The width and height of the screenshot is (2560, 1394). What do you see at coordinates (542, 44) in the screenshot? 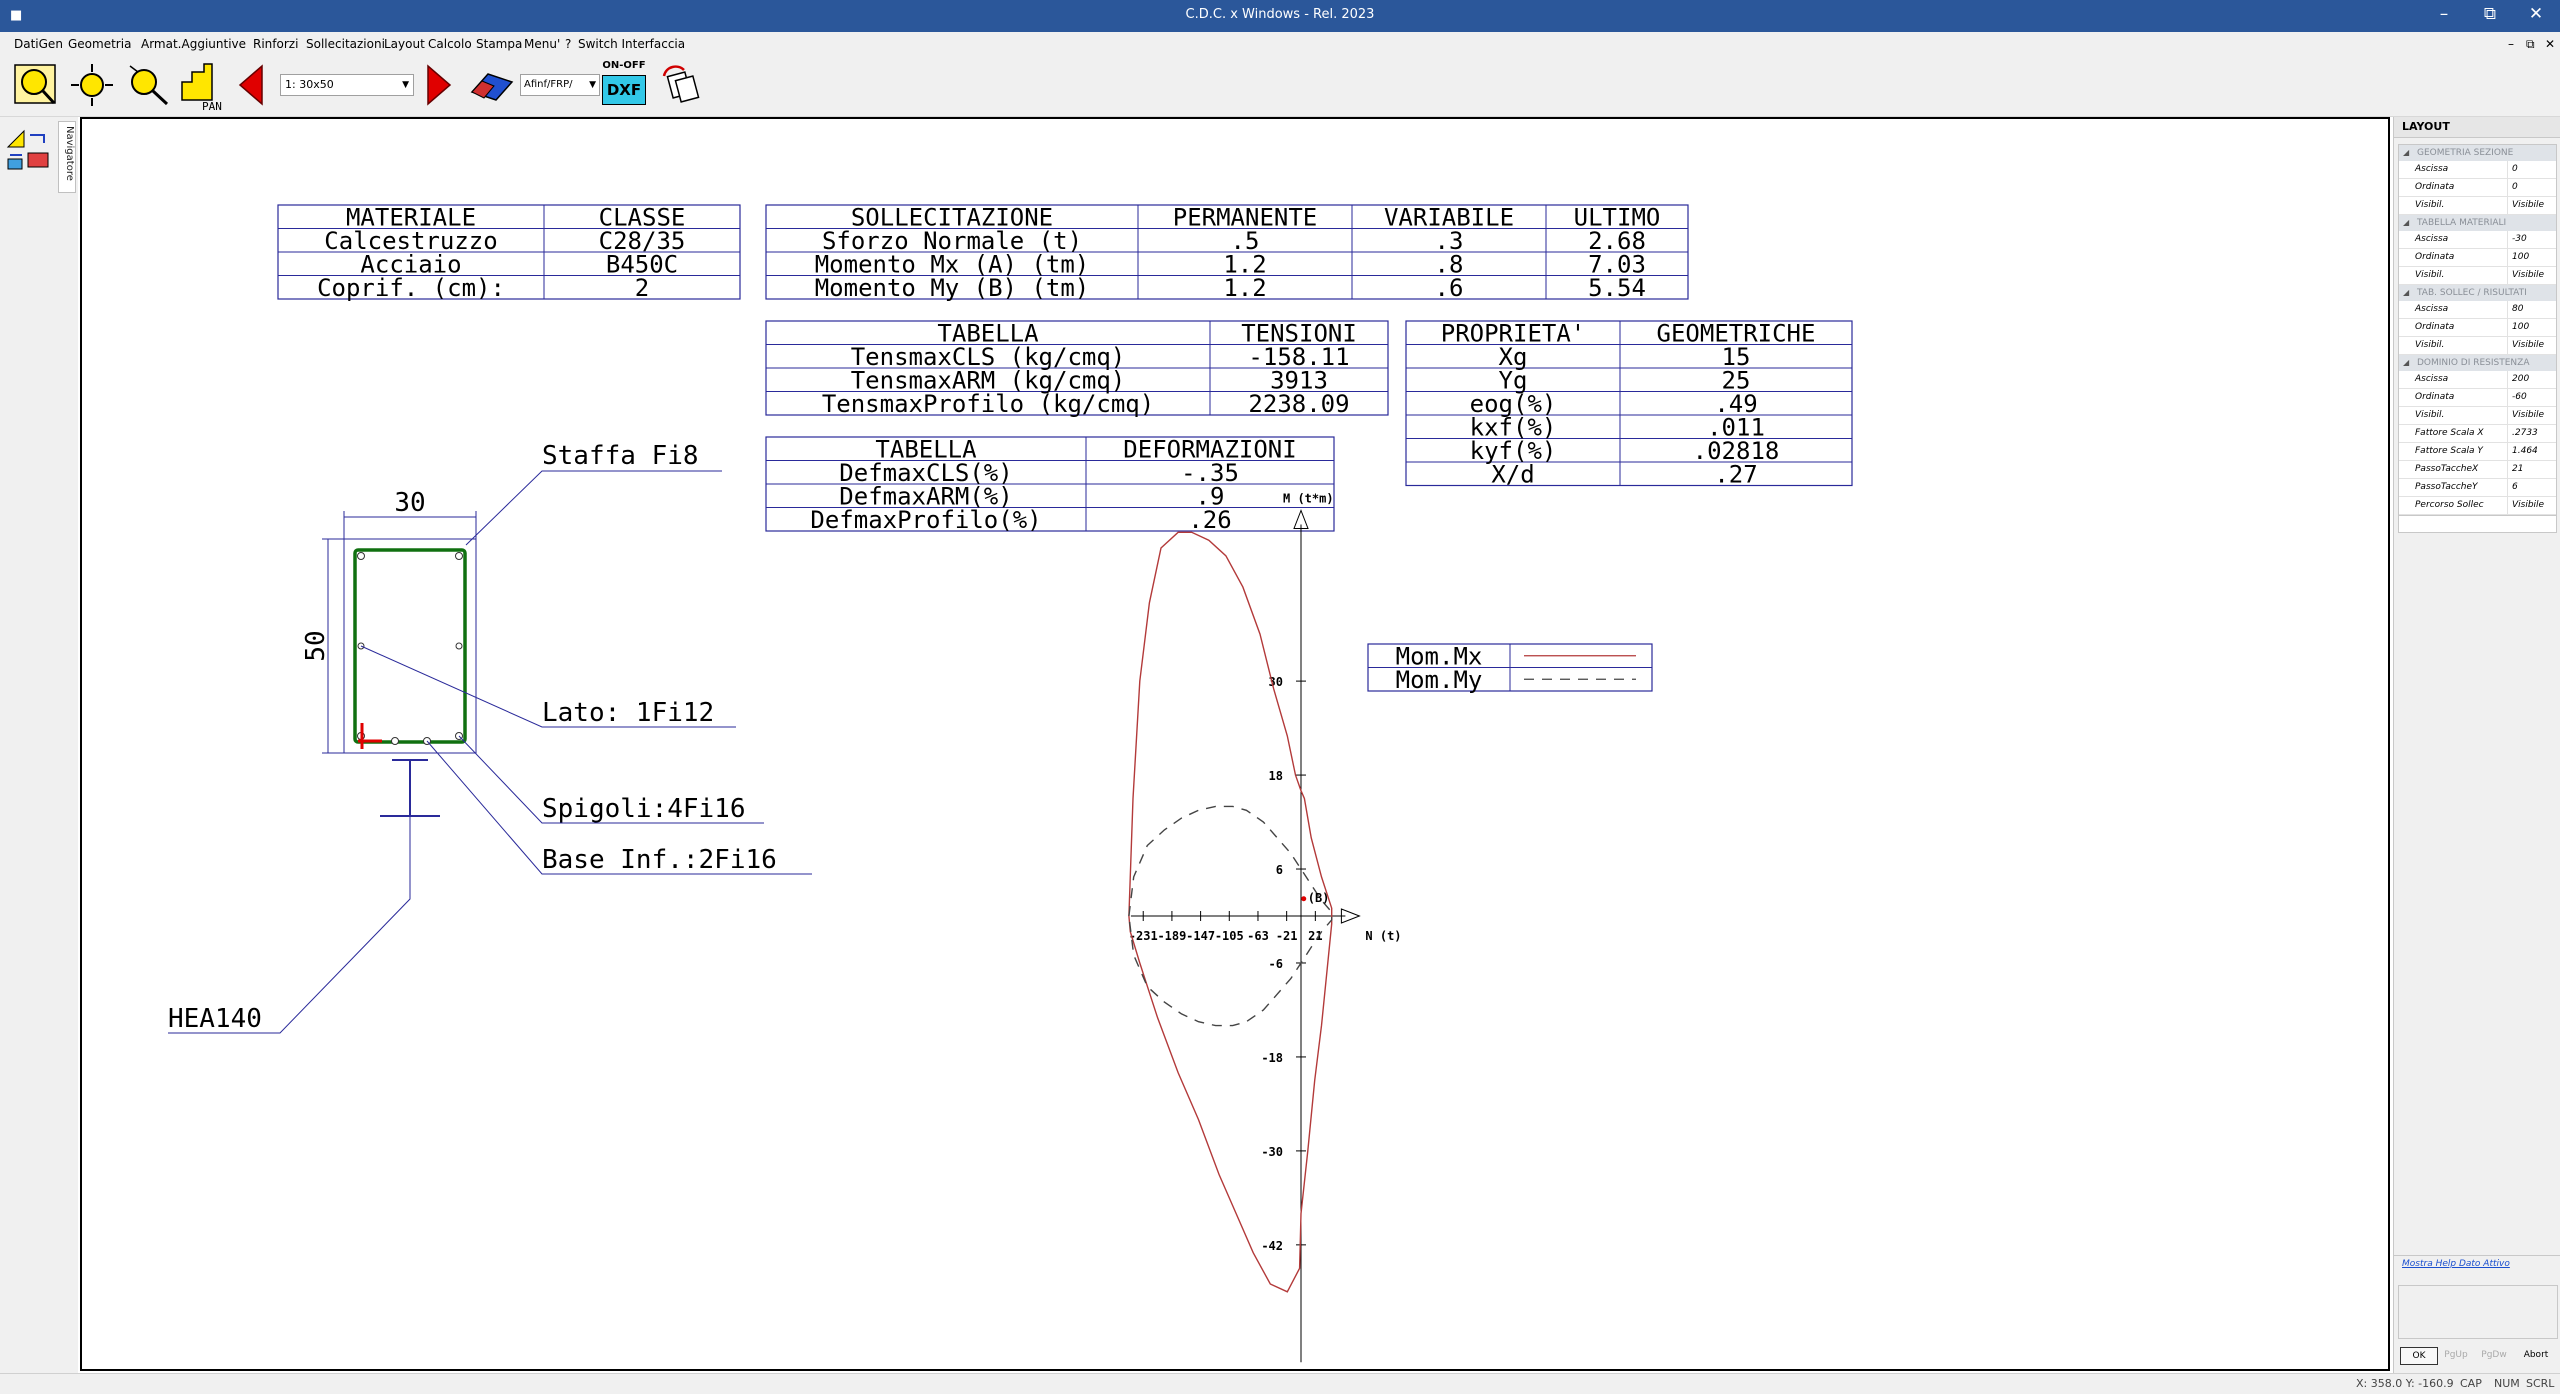
I see `menu-menu: Menu'` at bounding box center [542, 44].